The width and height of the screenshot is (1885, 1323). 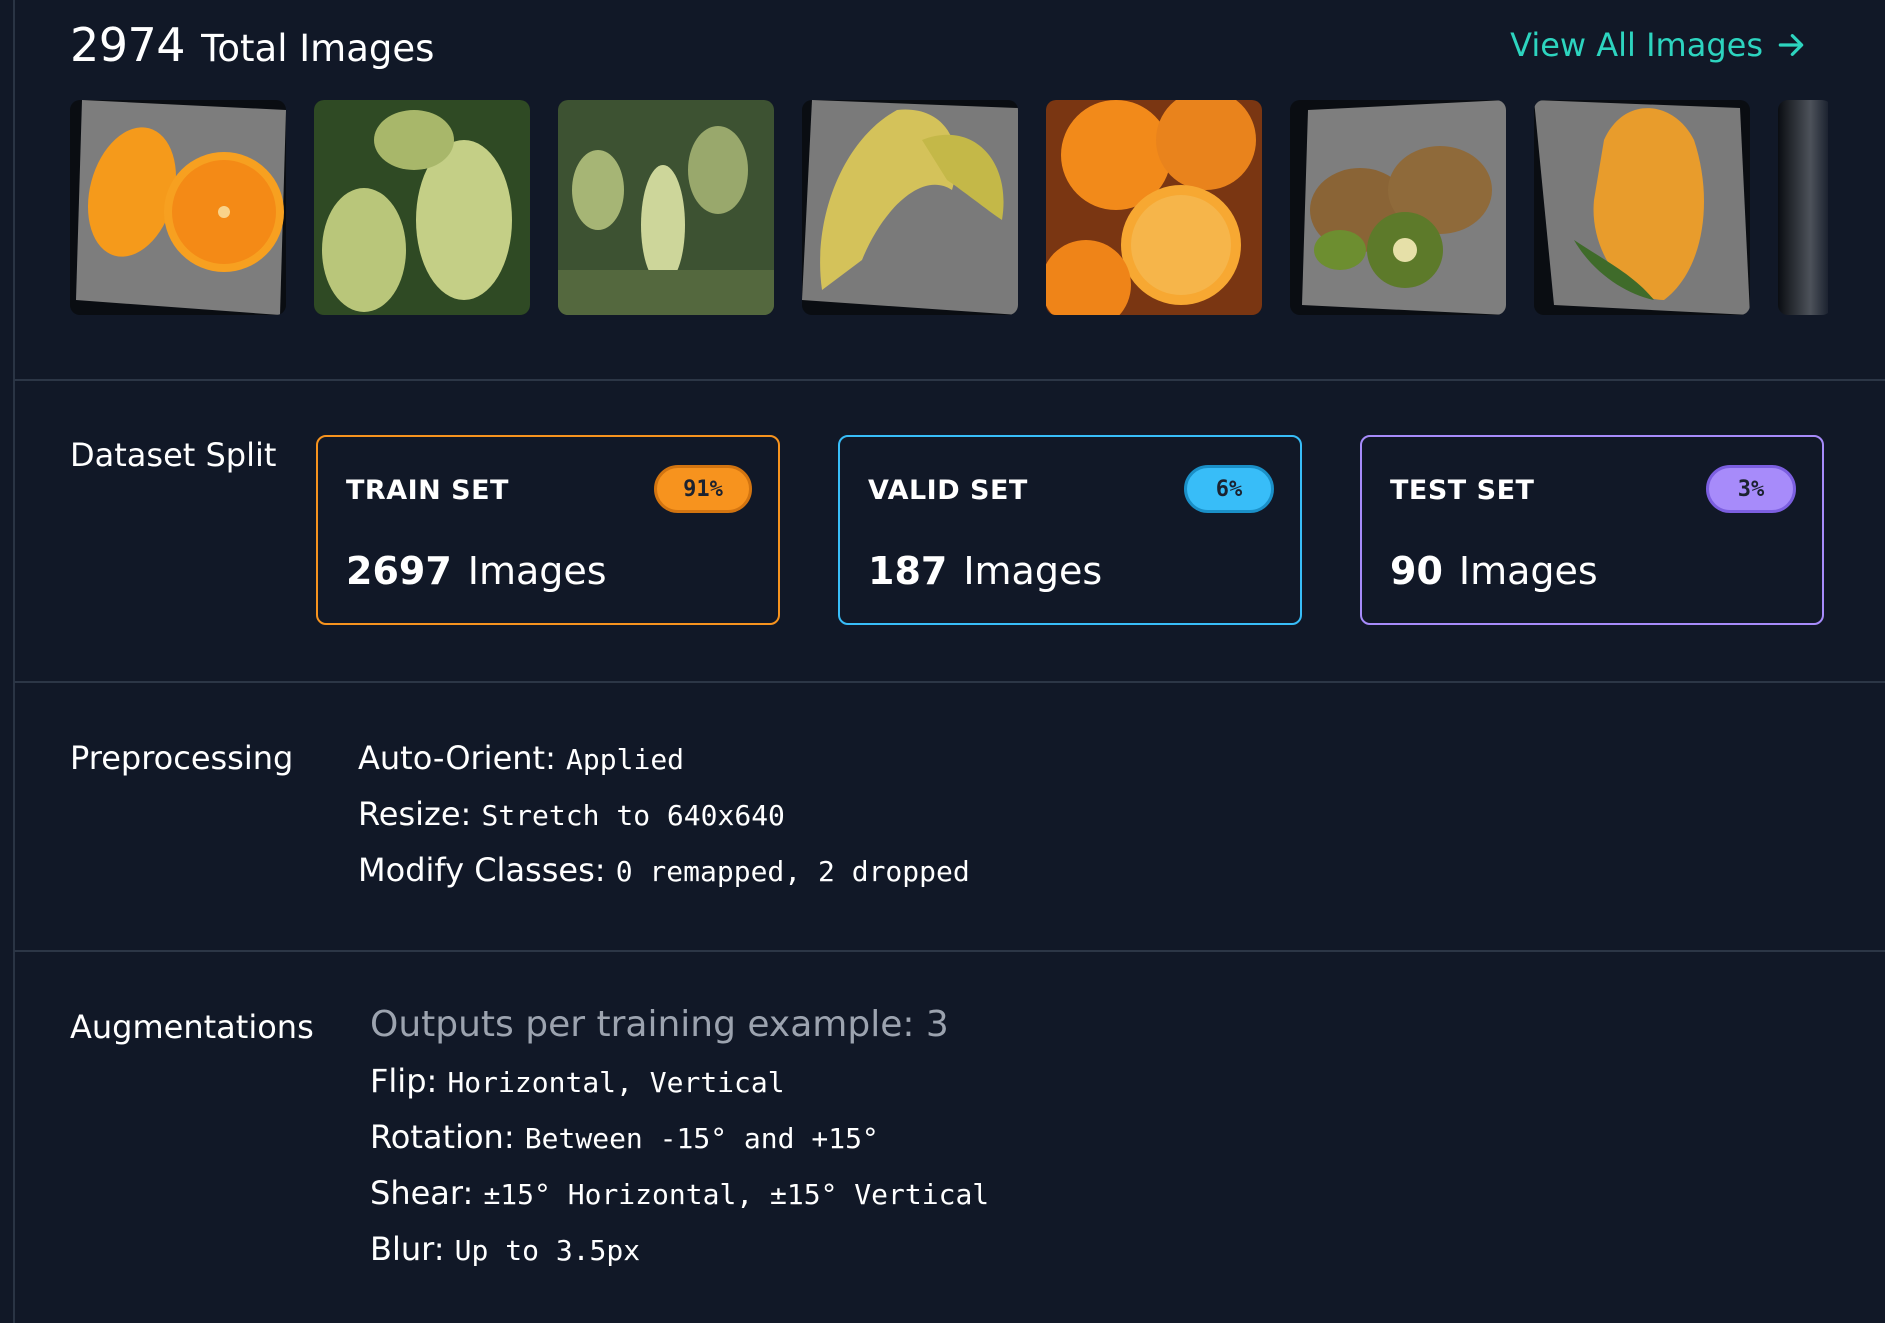 I want to click on thumbnail-banana, so click(x=910, y=207).